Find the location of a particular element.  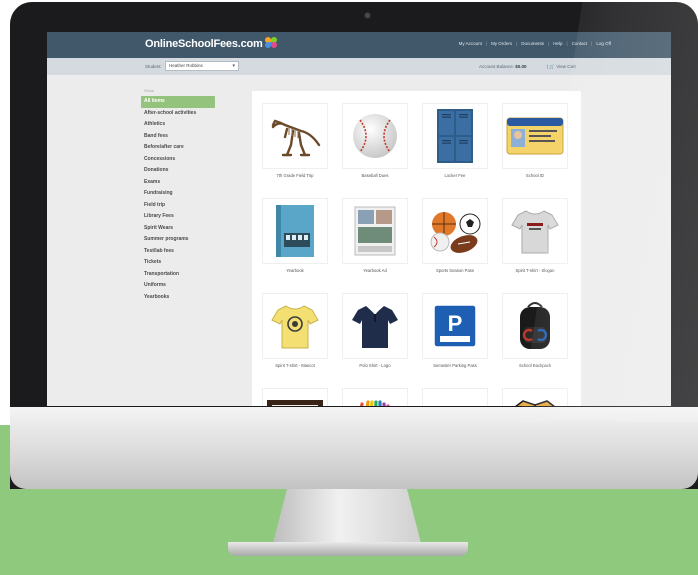

tiger-mascot-icon is located at coordinates (535, 403).